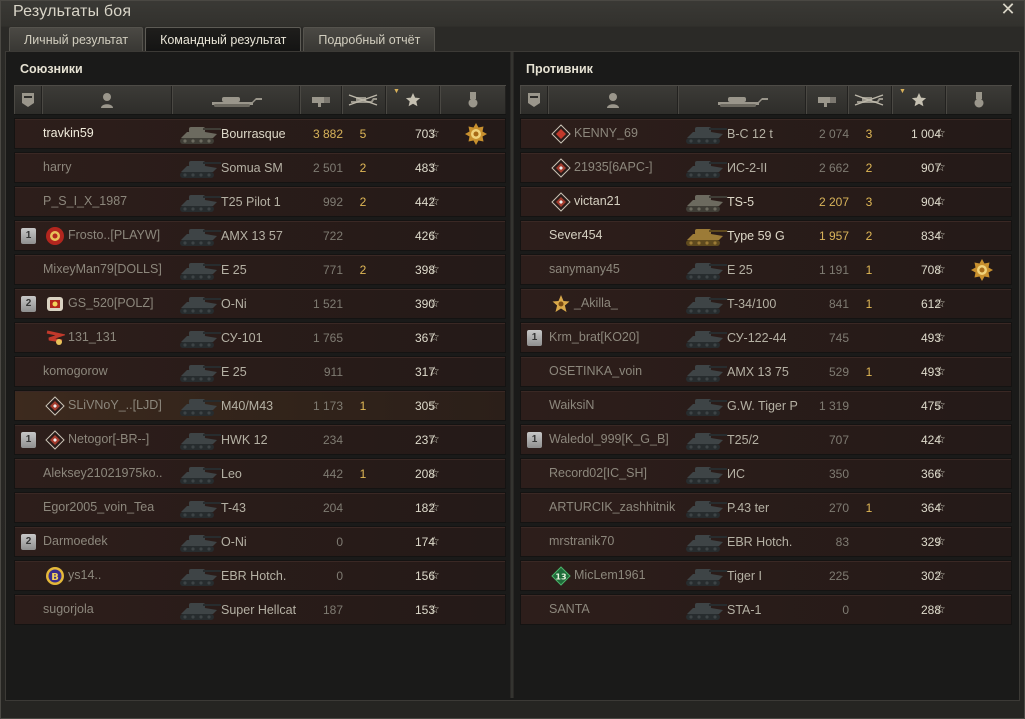 The width and height of the screenshot is (1025, 719). I want to click on diamond-clan-icon, so click(561, 202).